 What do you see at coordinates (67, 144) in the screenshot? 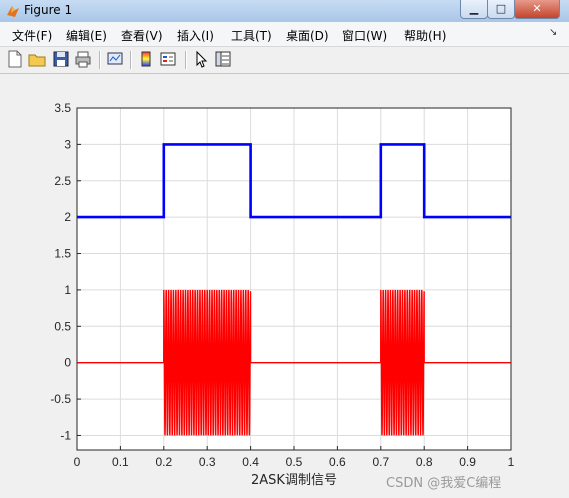
I see `y-tick-label: 3` at bounding box center [67, 144].